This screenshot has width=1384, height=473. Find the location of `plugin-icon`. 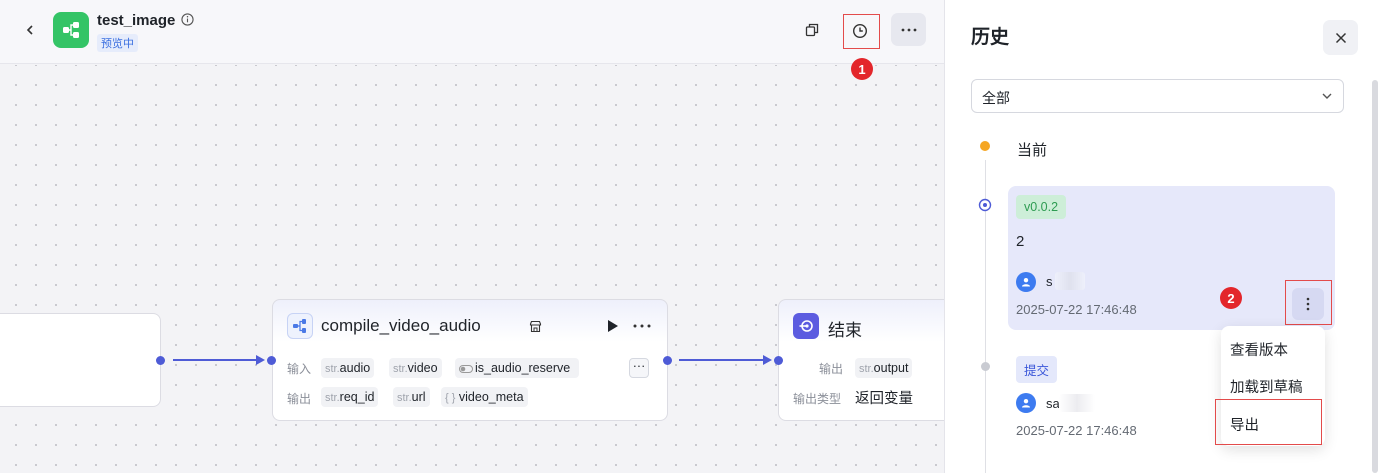

plugin-icon is located at coordinates (300, 326).